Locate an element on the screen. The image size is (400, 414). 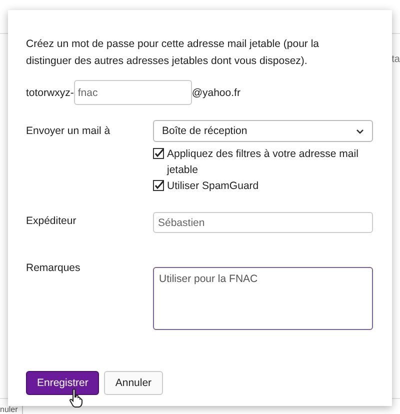
intro-text: Créez un mot de passe pour cette adresse mail jetable (pour la distinguer des autres adresses jetables dont vous disposez). is located at coordinates (173, 53).